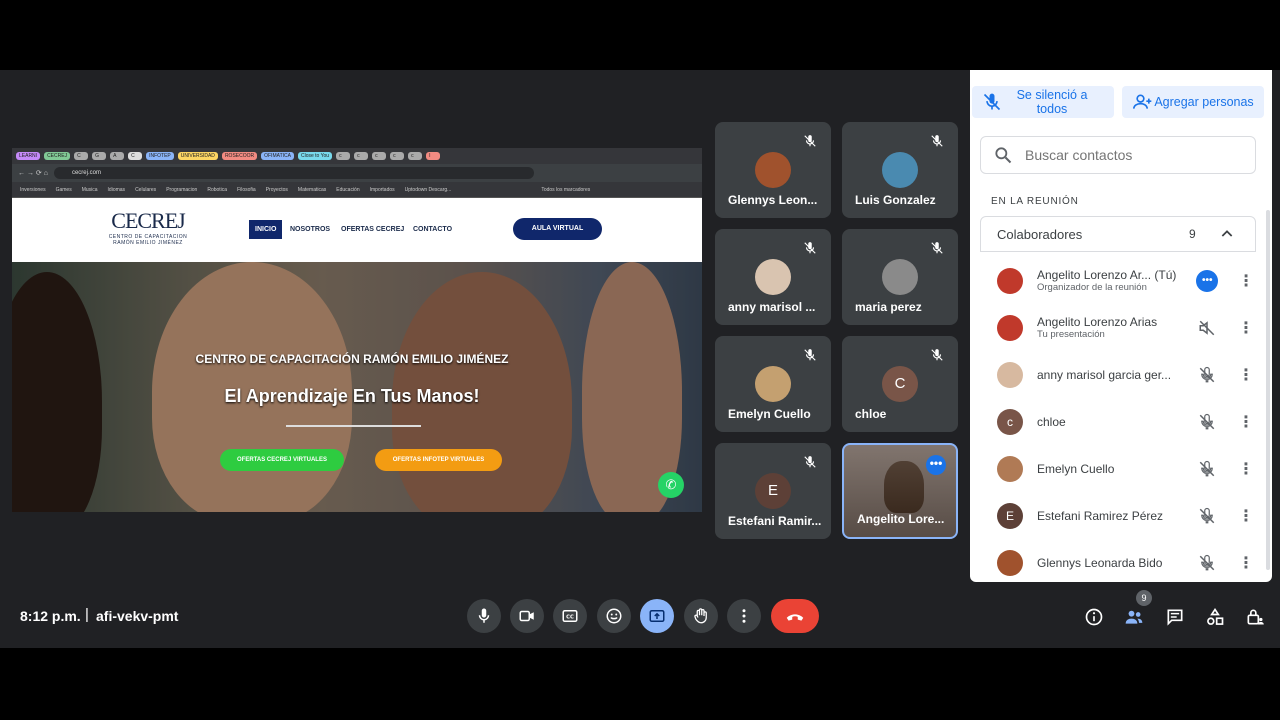  I want to click on people-button, so click(1134, 617).